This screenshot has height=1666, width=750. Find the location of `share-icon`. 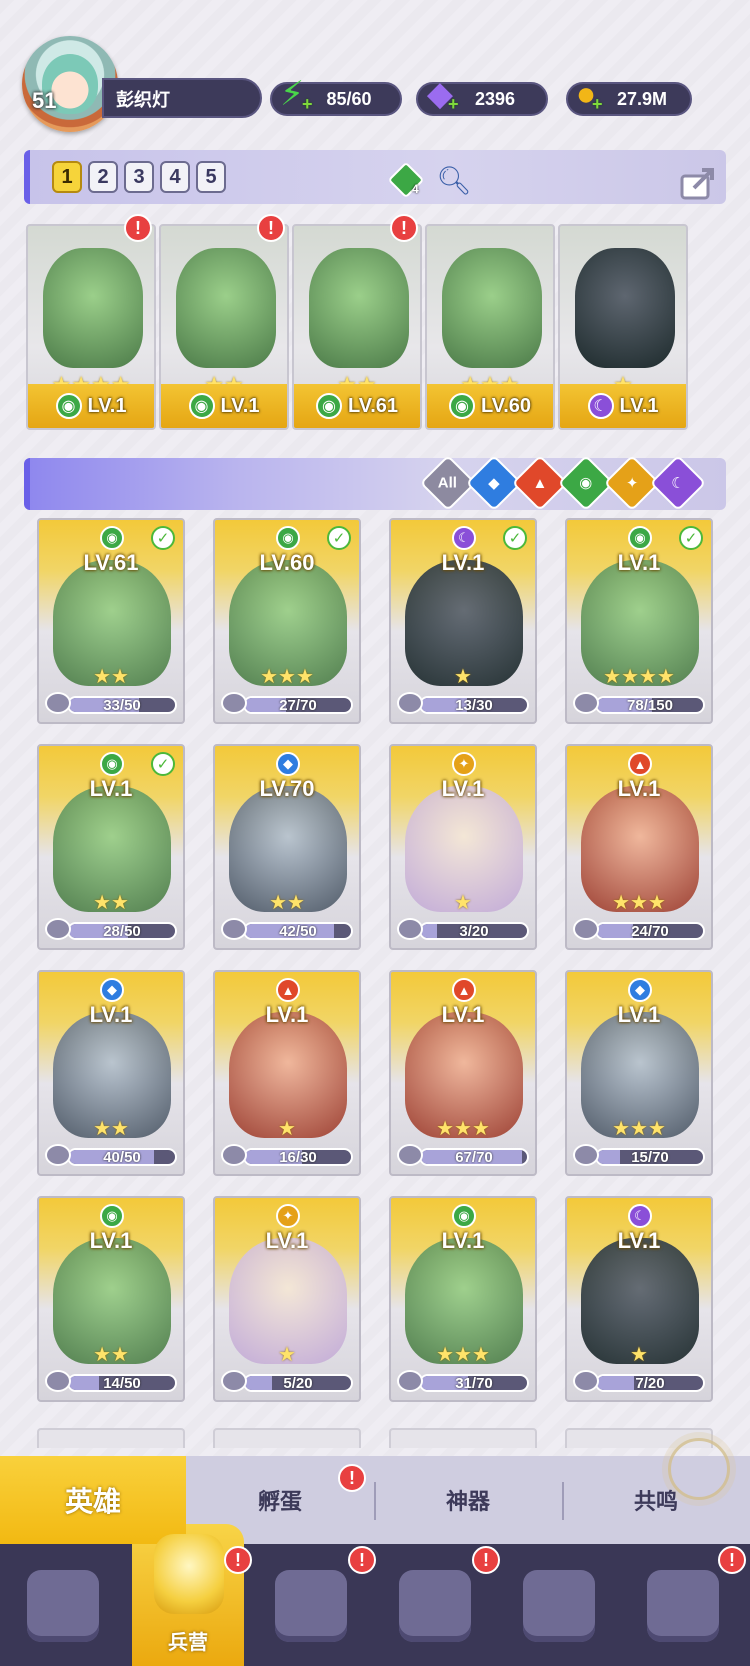

share-icon is located at coordinates (698, 182).